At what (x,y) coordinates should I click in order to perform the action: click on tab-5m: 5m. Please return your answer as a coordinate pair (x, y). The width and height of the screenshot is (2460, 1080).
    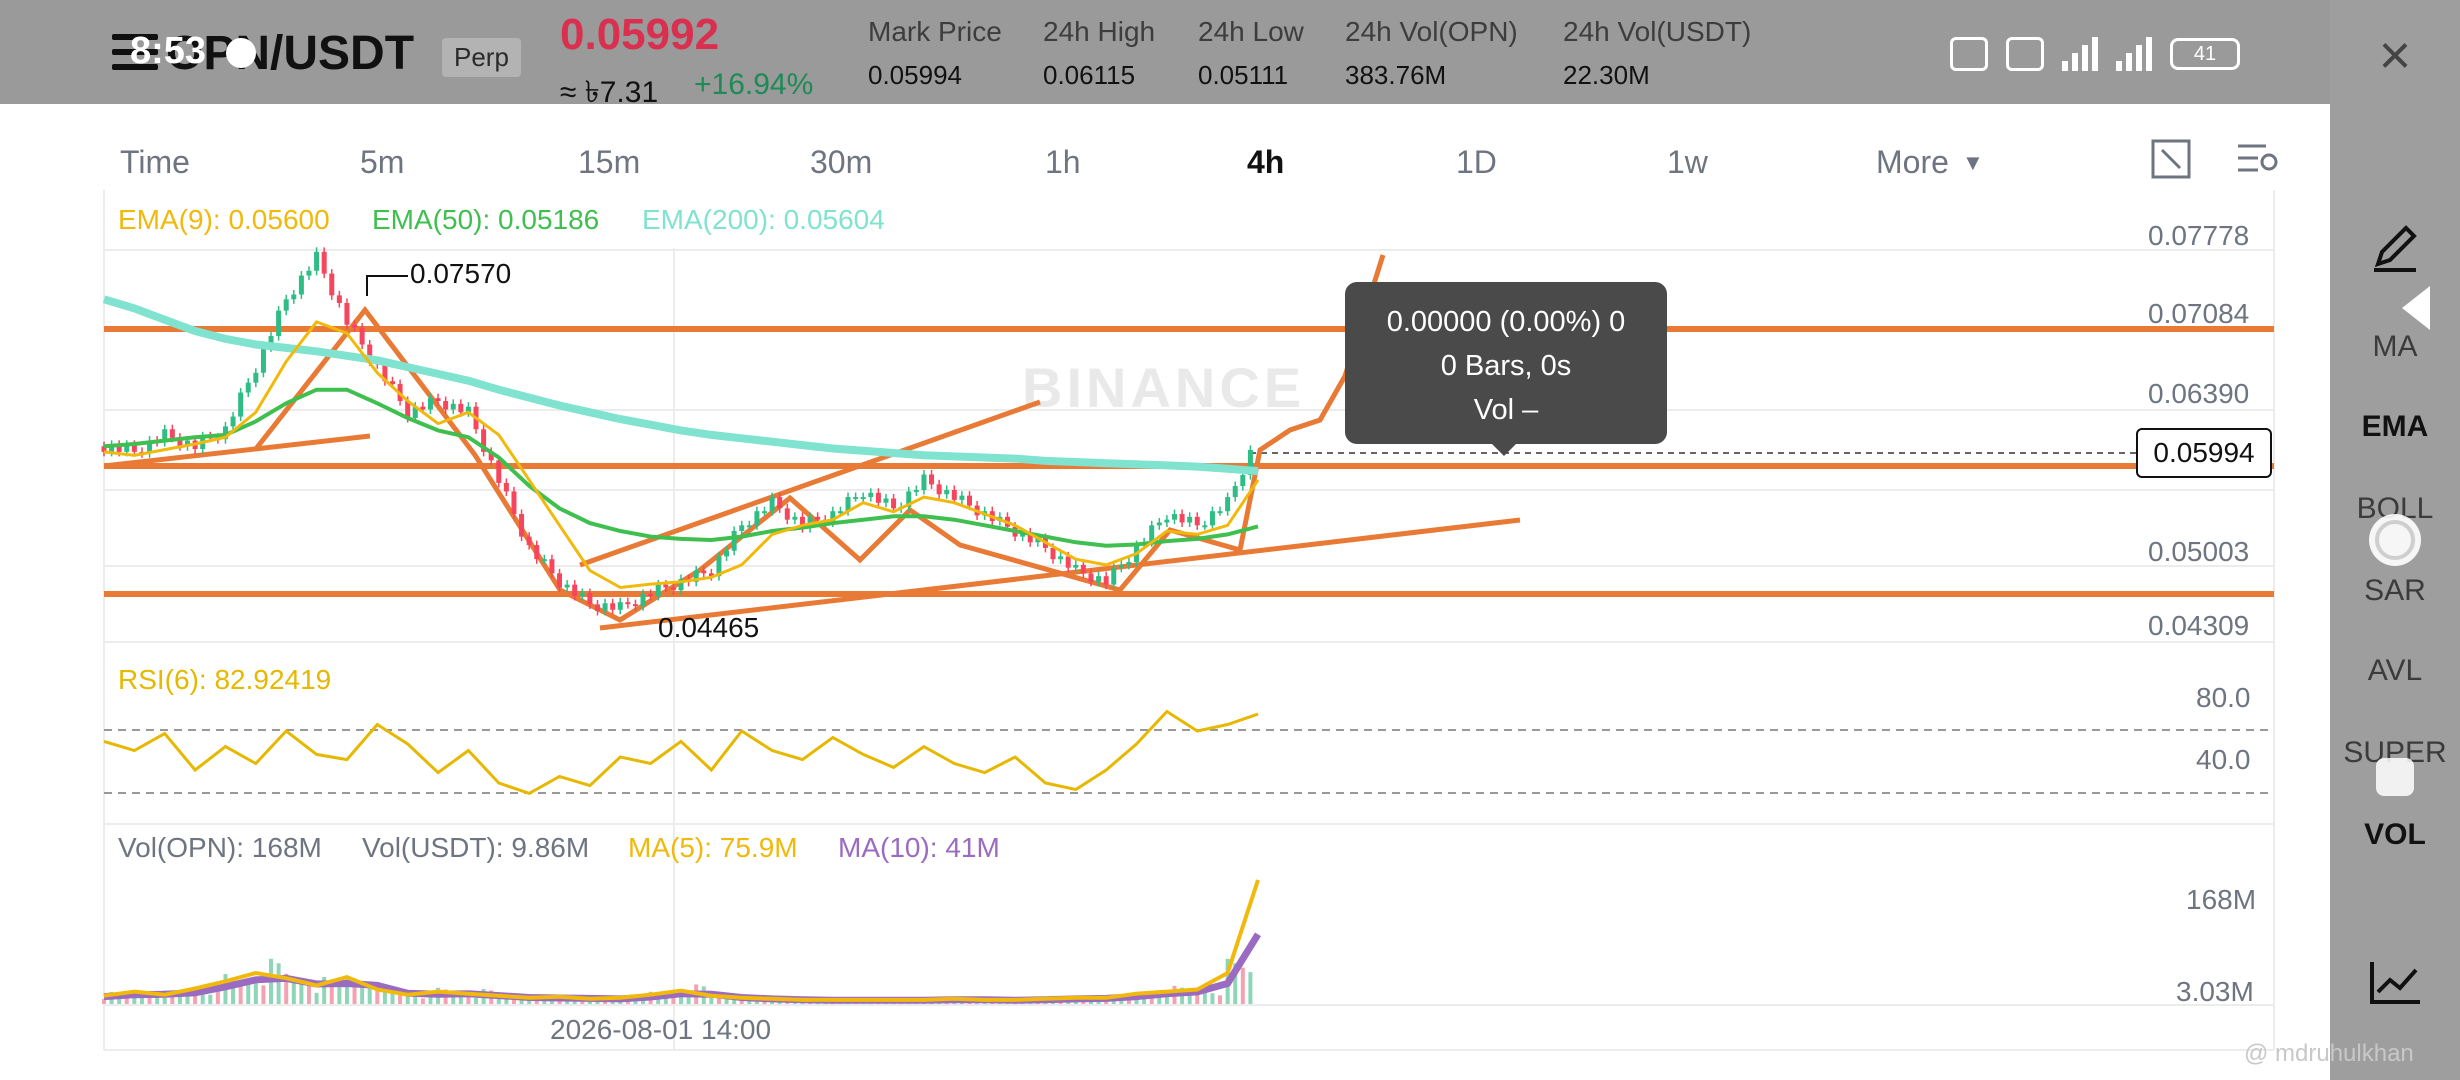
    Looking at the image, I should click on (382, 162).